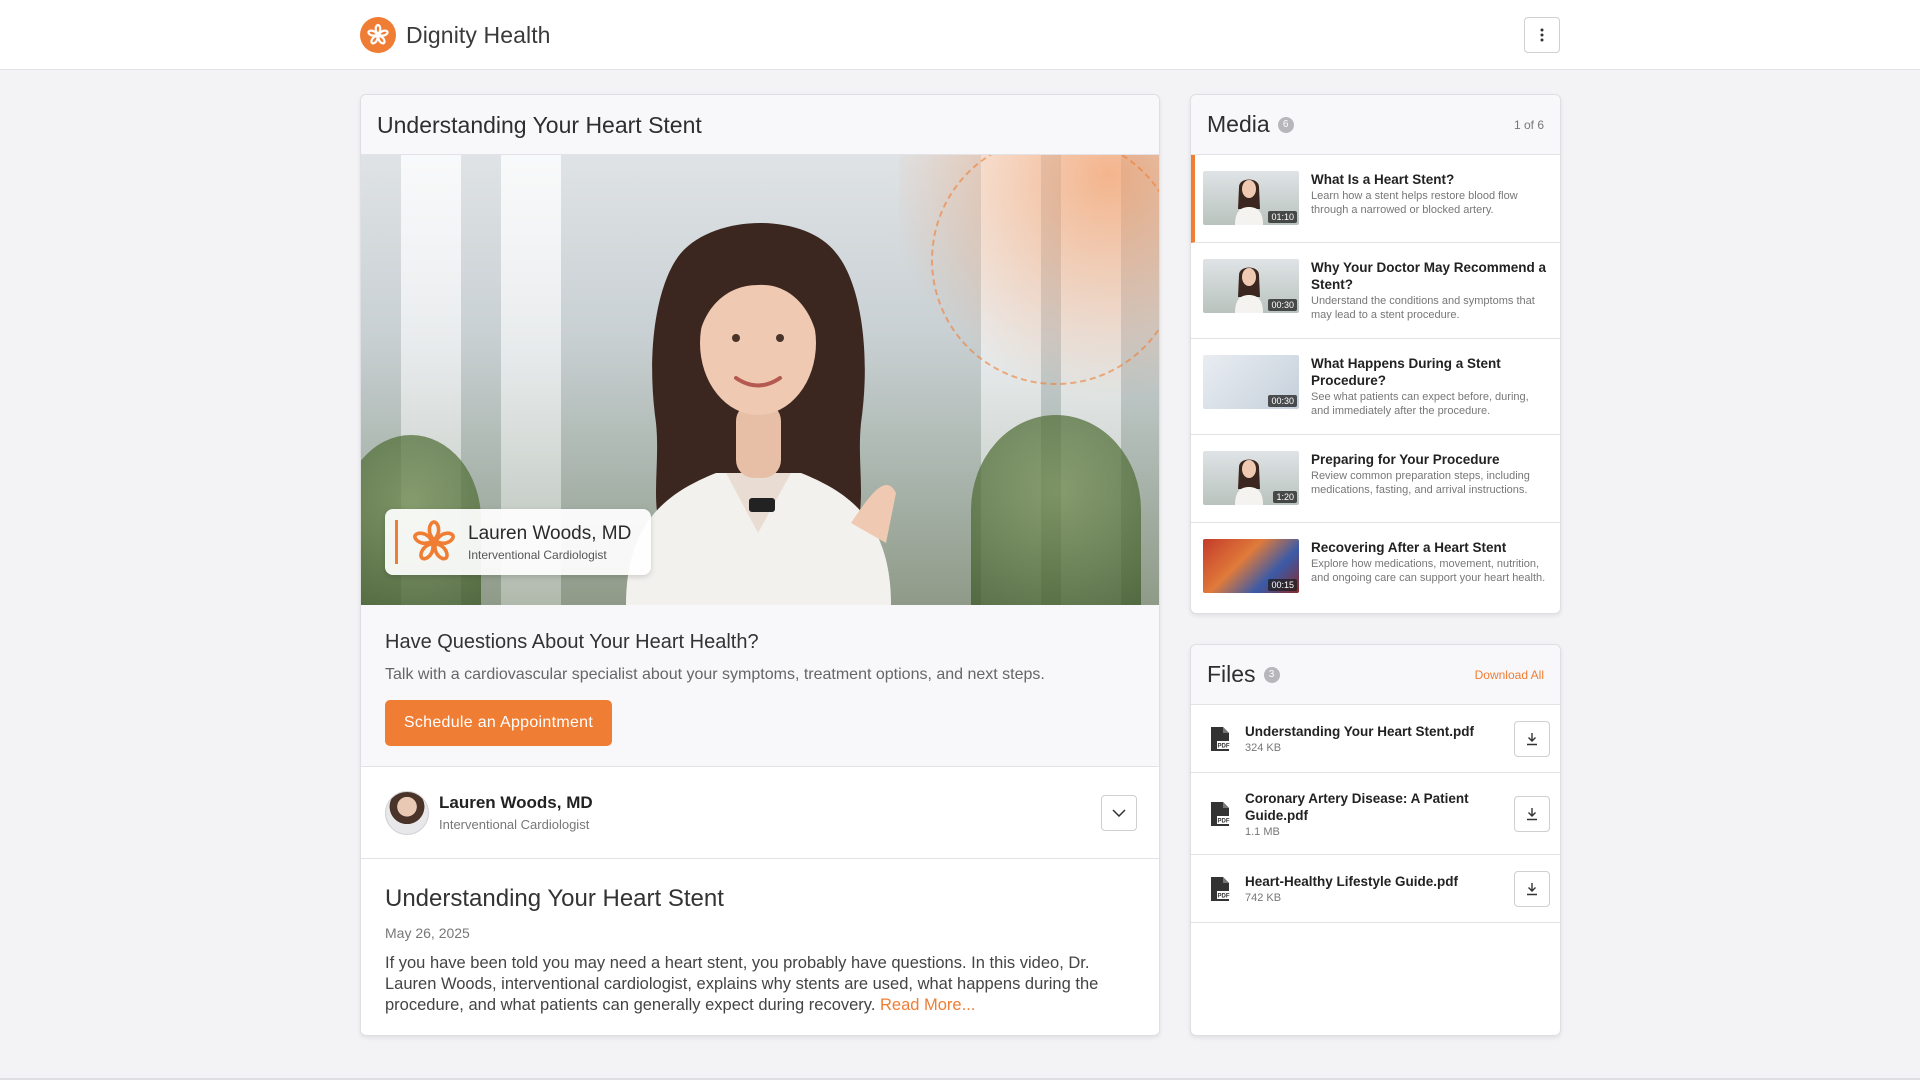 This screenshot has height=1080, width=1920. Describe the element at coordinates (537, 554) in the screenshot. I see `presenter-title: Interventional Cardiologist` at that location.